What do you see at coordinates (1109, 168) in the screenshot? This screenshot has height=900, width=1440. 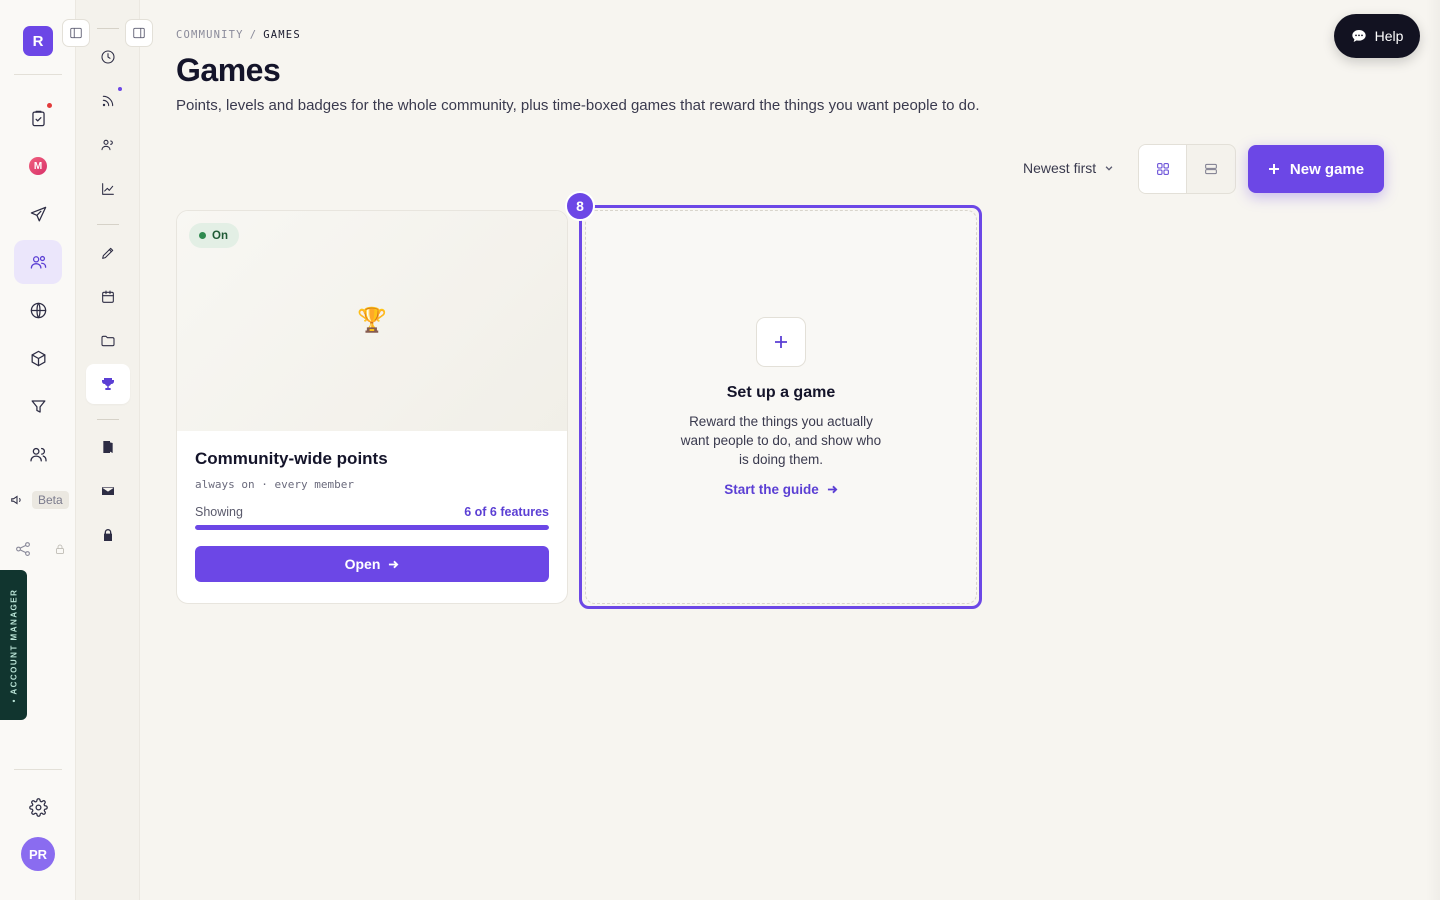 I see `chevron-down-icon` at bounding box center [1109, 168].